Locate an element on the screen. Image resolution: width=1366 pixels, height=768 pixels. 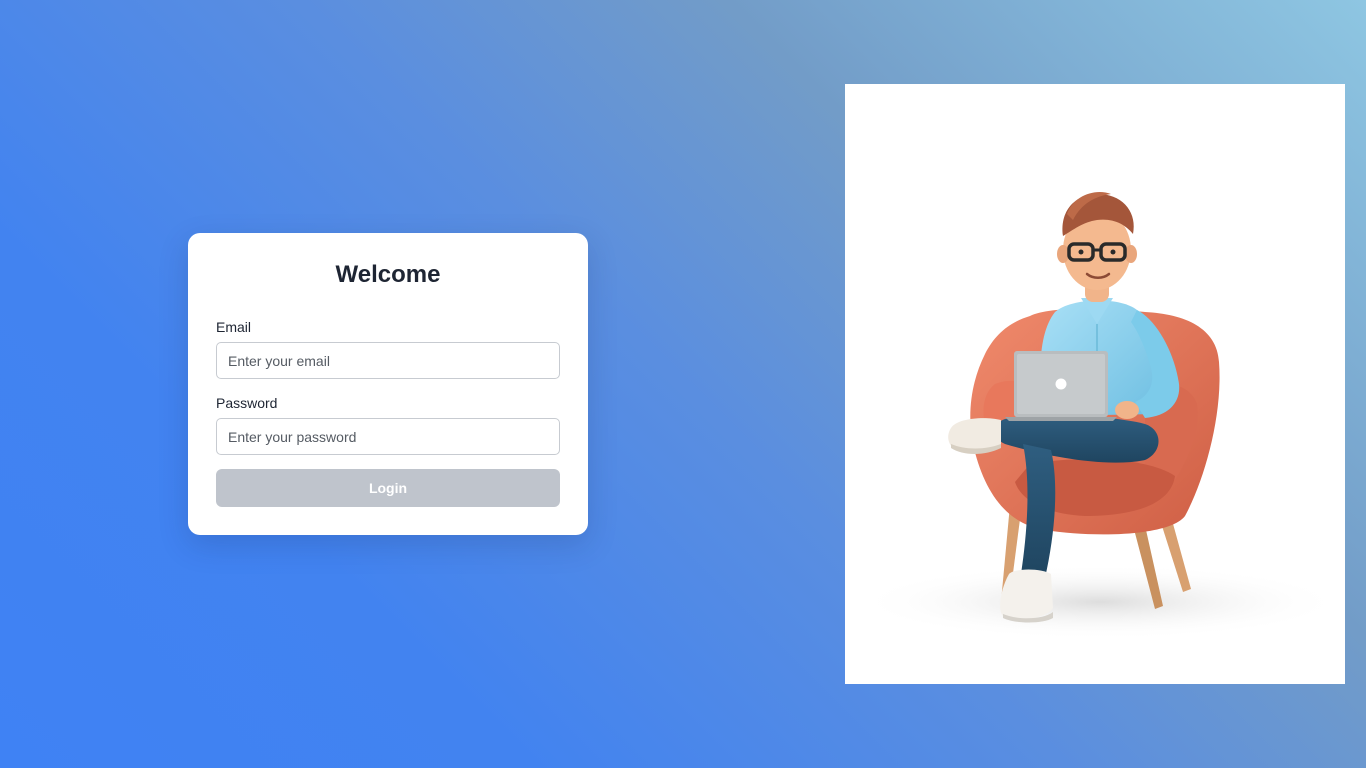
email-input is located at coordinates (388, 360).